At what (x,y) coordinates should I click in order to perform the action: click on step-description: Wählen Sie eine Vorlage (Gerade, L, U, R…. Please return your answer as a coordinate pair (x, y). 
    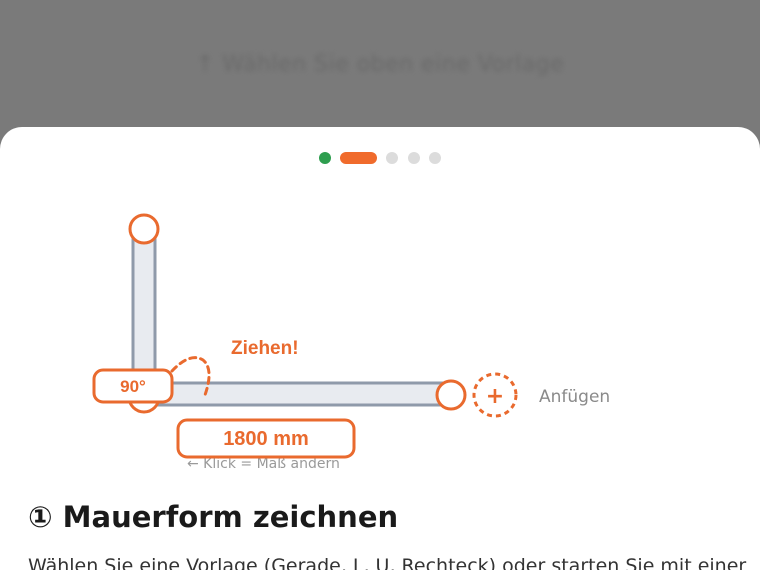
    Looking at the image, I should click on (387, 562).